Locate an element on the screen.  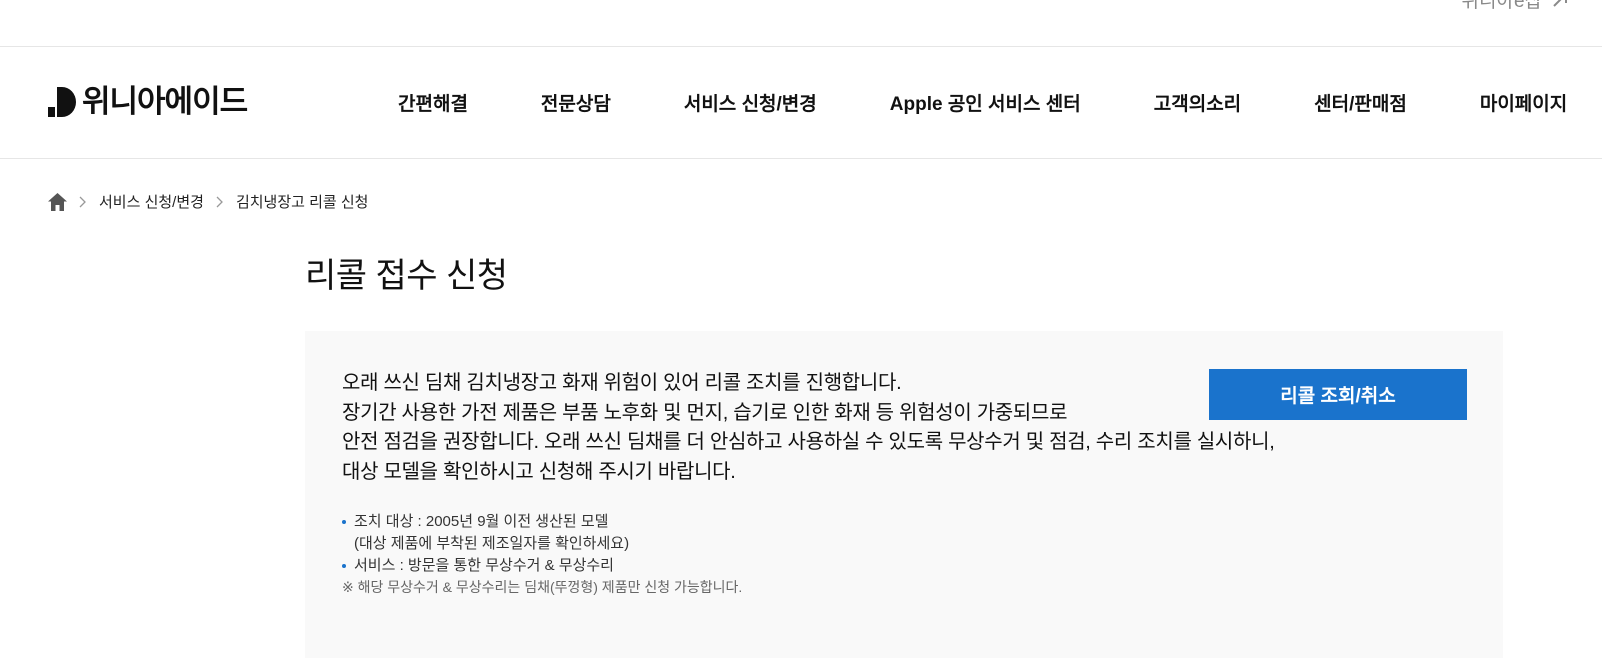
nav-item-service-request: 서비스 신청/변경 is located at coordinates (750, 102).